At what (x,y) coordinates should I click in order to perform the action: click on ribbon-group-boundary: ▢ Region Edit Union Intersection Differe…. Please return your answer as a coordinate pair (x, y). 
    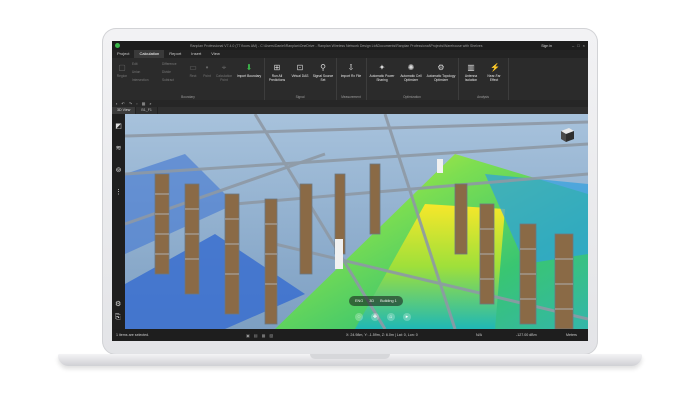
    Looking at the image, I should click on (188, 79).